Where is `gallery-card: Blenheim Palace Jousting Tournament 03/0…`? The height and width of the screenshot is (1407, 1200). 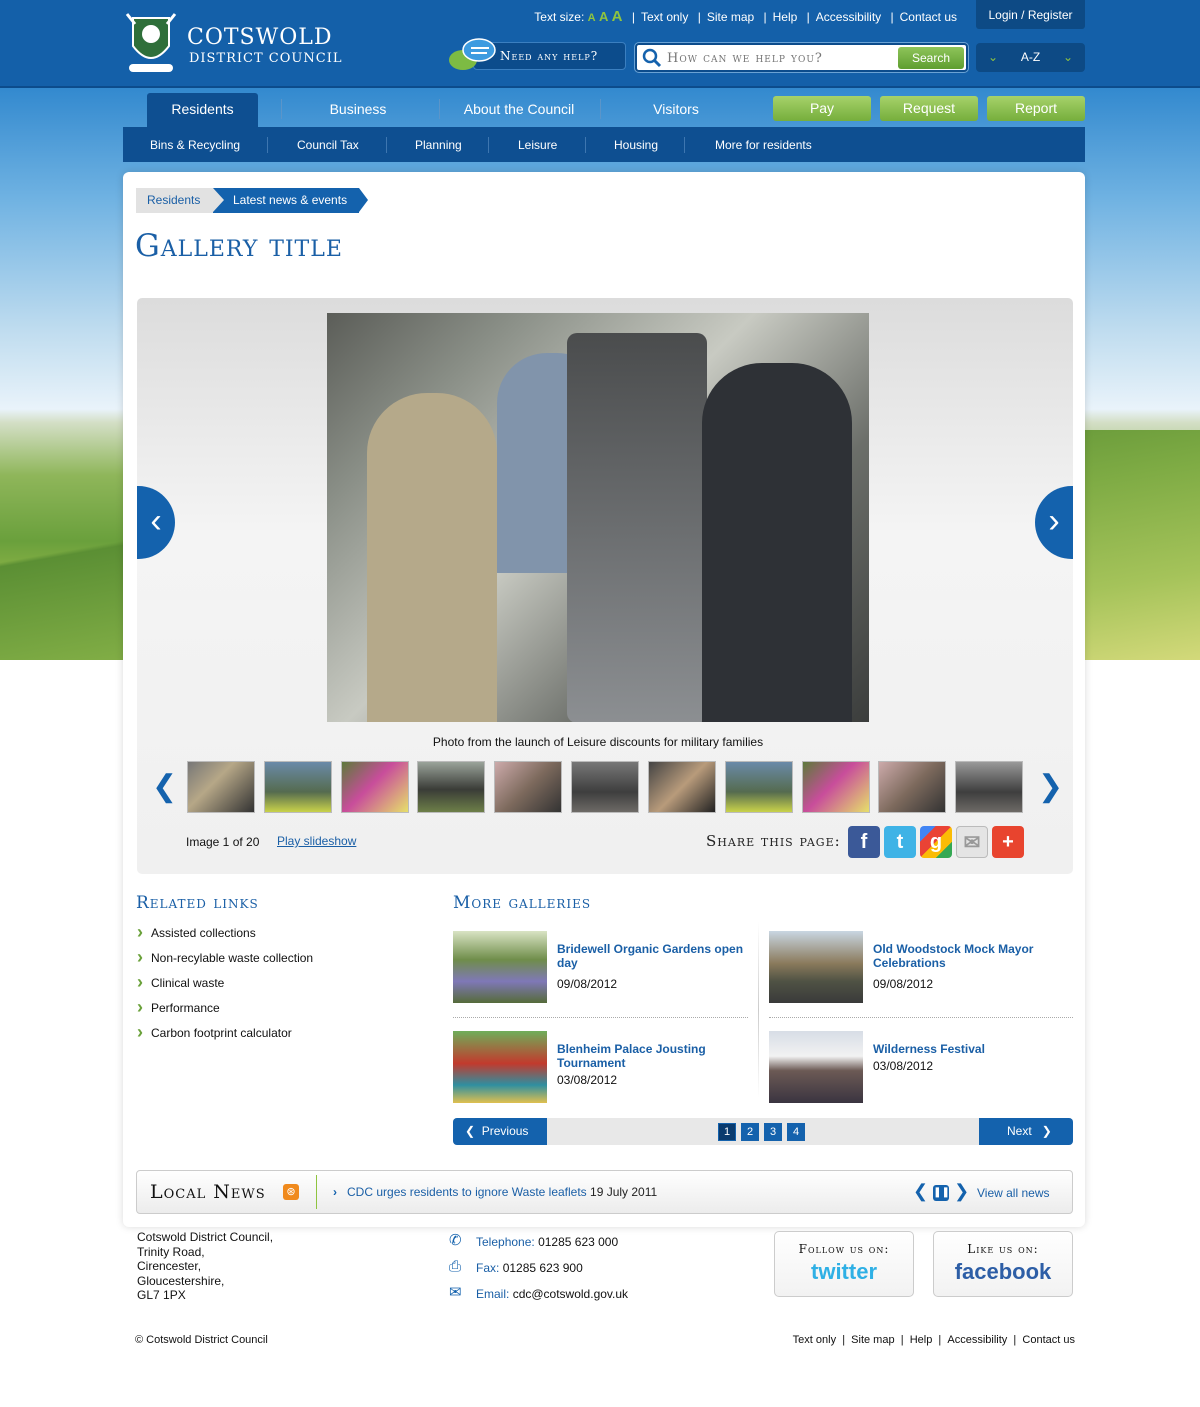
gallery-card: Blenheim Palace Jousting Tournament 03/0… is located at coordinates (603, 1067).